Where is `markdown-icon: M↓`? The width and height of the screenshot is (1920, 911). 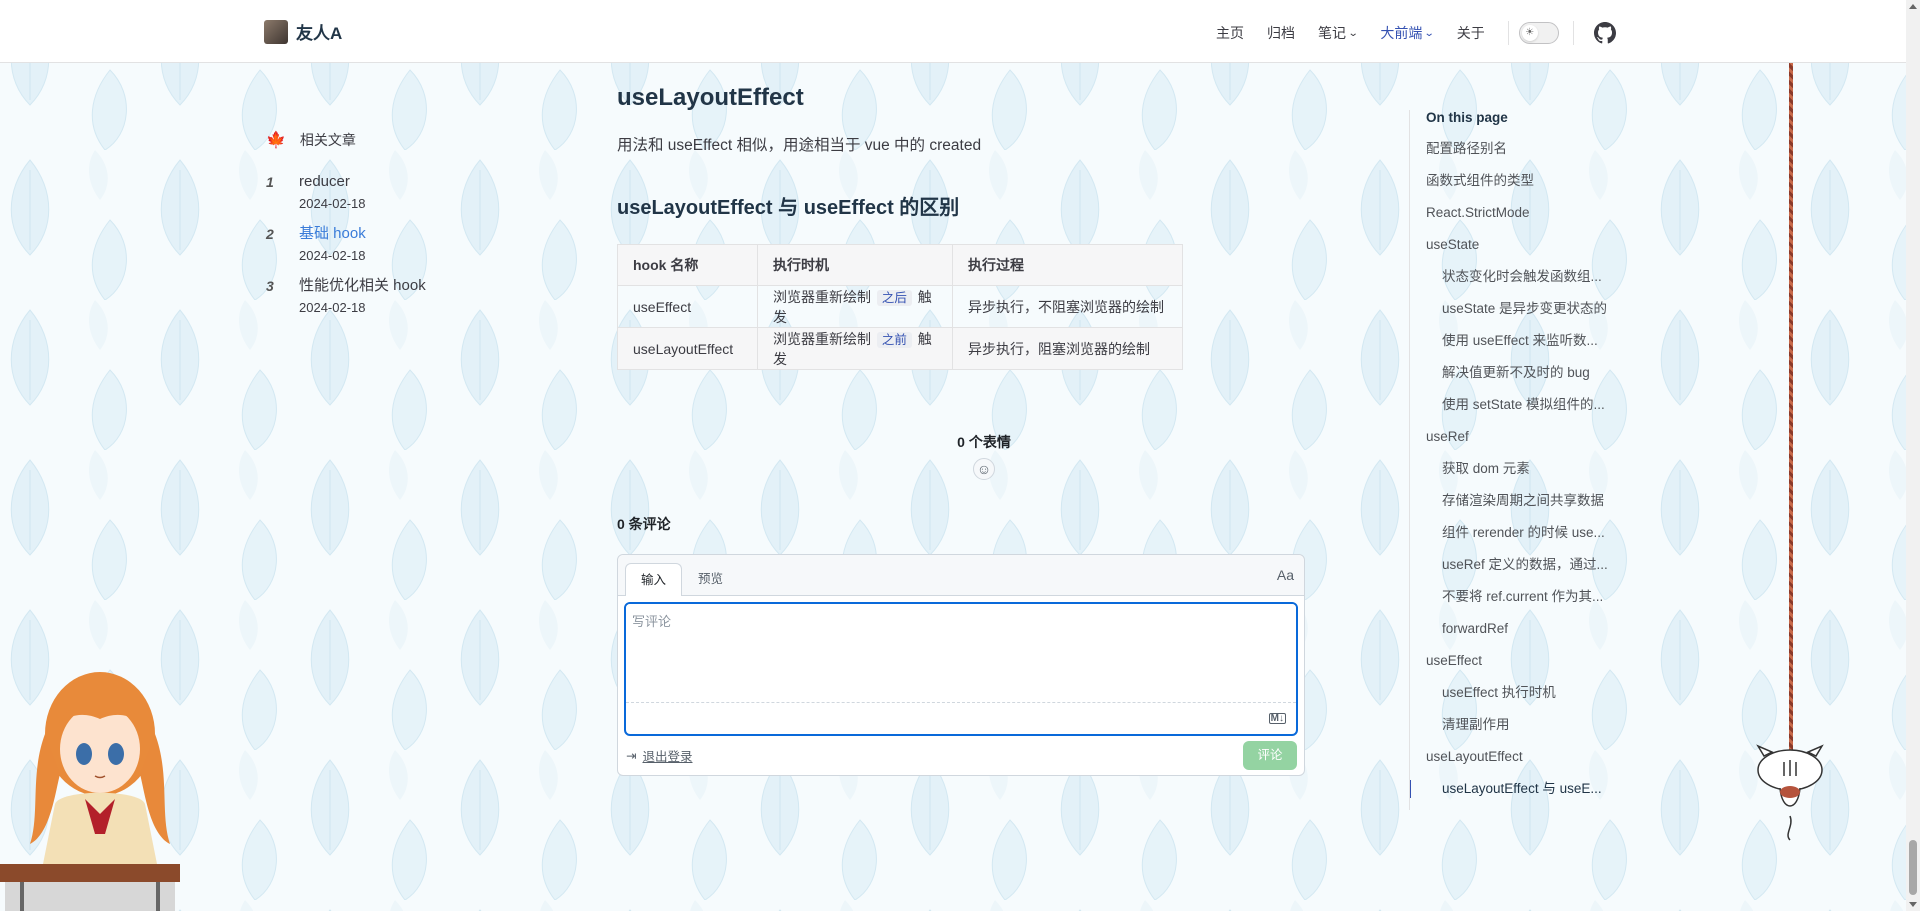 markdown-icon: M↓ is located at coordinates (1277, 718).